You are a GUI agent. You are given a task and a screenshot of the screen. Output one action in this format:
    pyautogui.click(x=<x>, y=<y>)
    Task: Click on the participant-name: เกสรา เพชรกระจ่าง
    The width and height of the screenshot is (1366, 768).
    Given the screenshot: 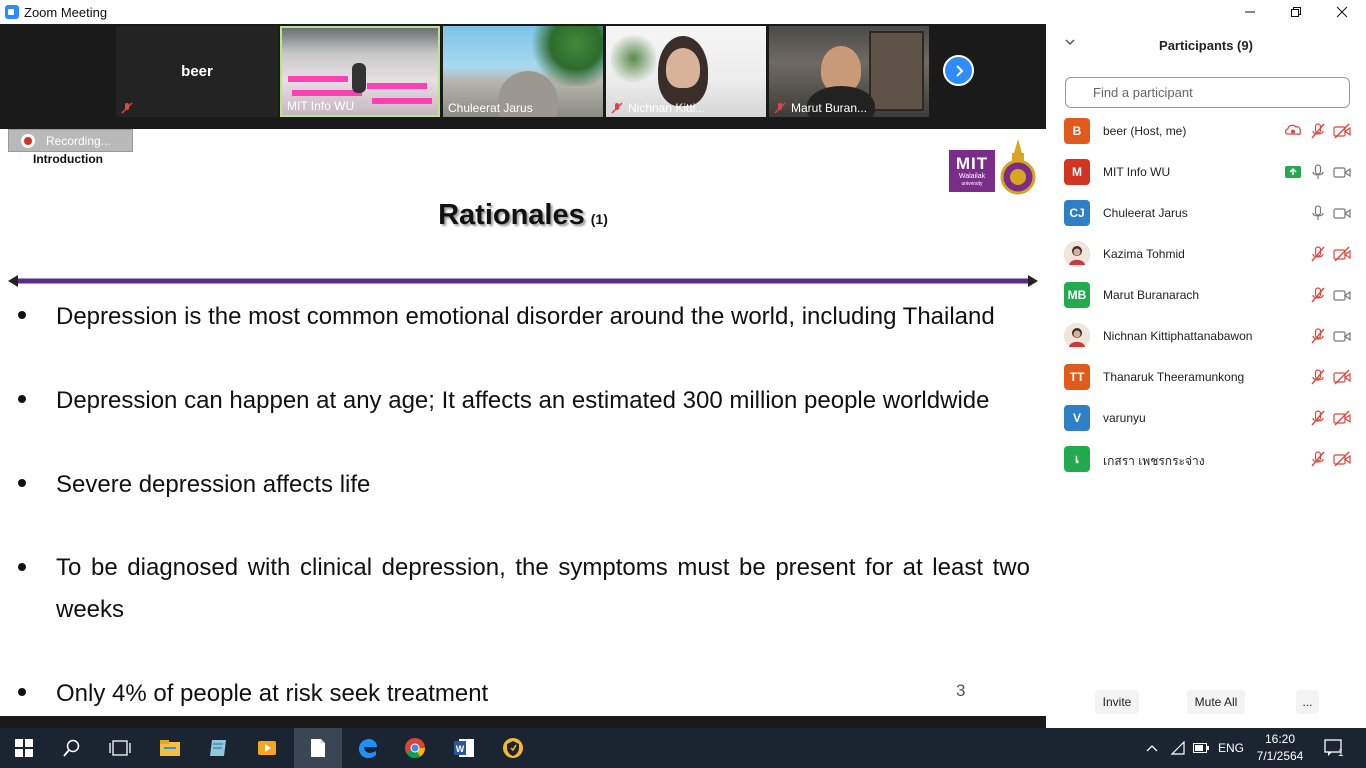 What is the action you would take?
    pyautogui.click(x=1154, y=461)
    